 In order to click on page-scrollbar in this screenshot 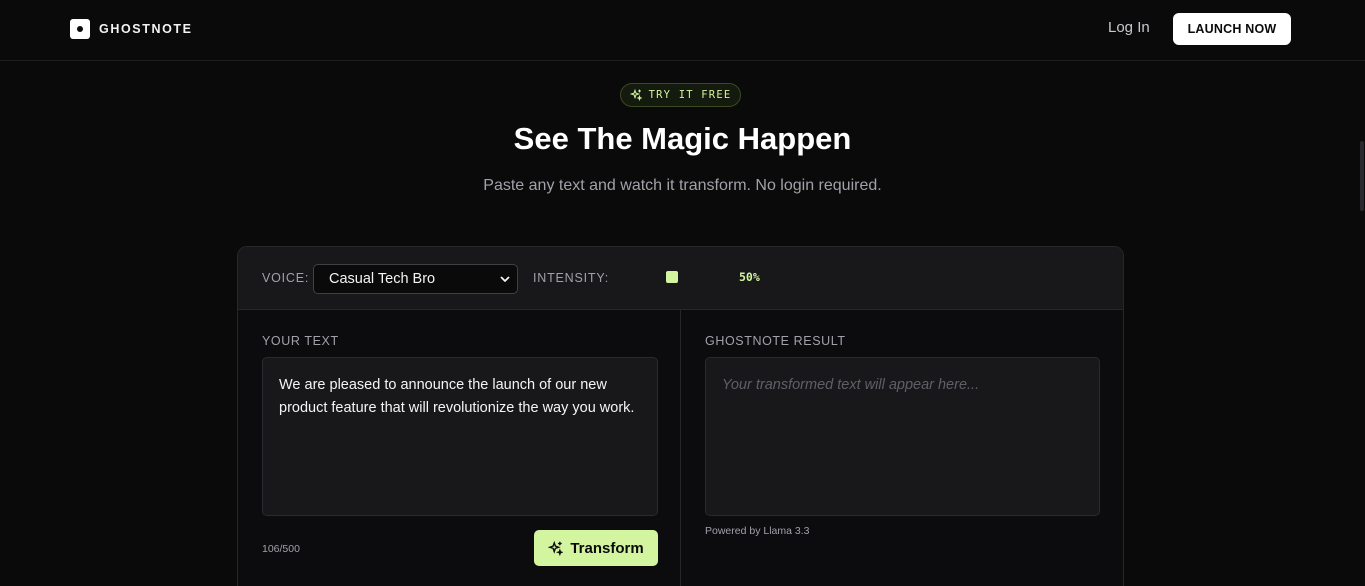, I will do `click(1362, 176)`.